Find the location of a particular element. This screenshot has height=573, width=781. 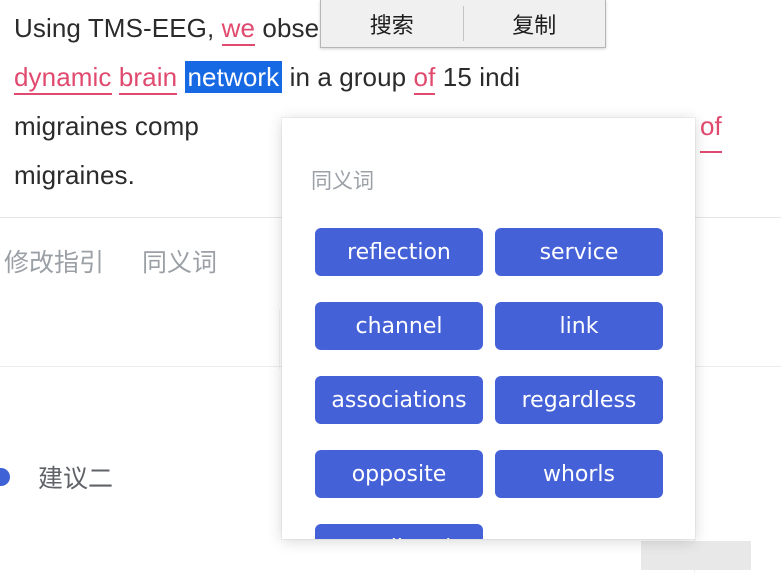

synonym-chip-associations: associations is located at coordinates (399, 400).